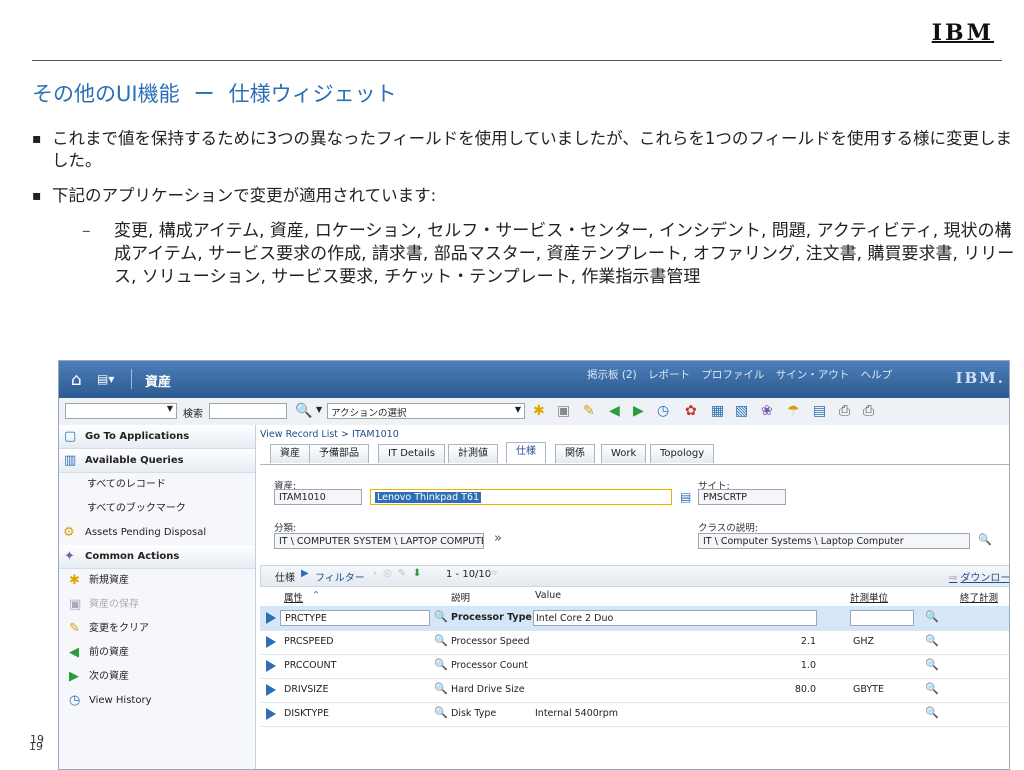 Image resolution: width=1024 pixels, height=770 pixels. What do you see at coordinates (248, 411) in the screenshot?
I see `search-input` at bounding box center [248, 411].